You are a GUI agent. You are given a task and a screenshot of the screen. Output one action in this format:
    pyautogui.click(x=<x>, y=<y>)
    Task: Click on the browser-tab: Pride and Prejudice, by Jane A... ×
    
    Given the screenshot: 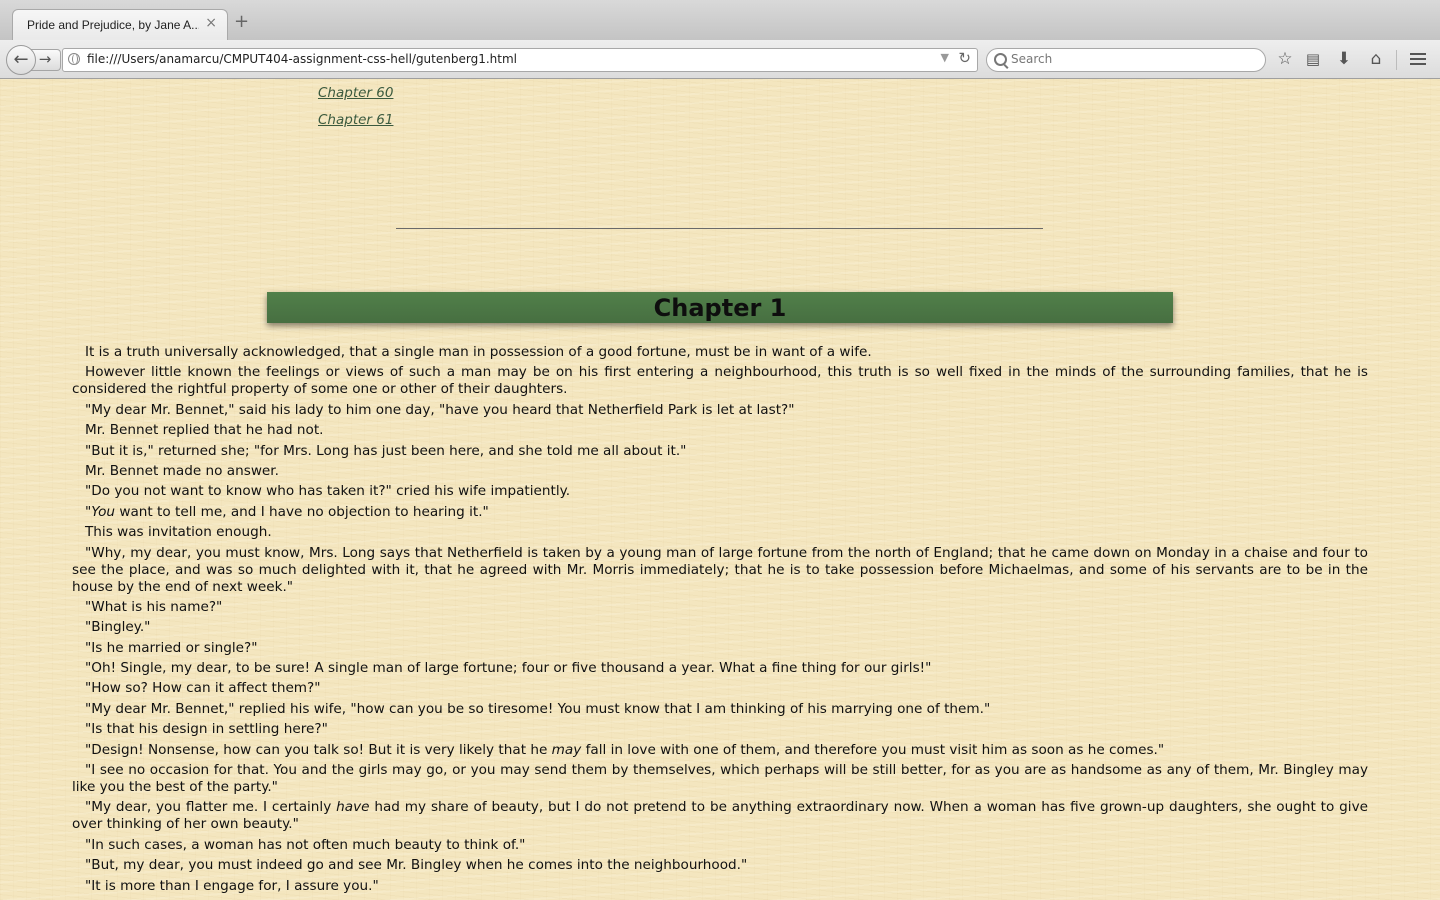 What is the action you would take?
    pyautogui.click(x=120, y=25)
    